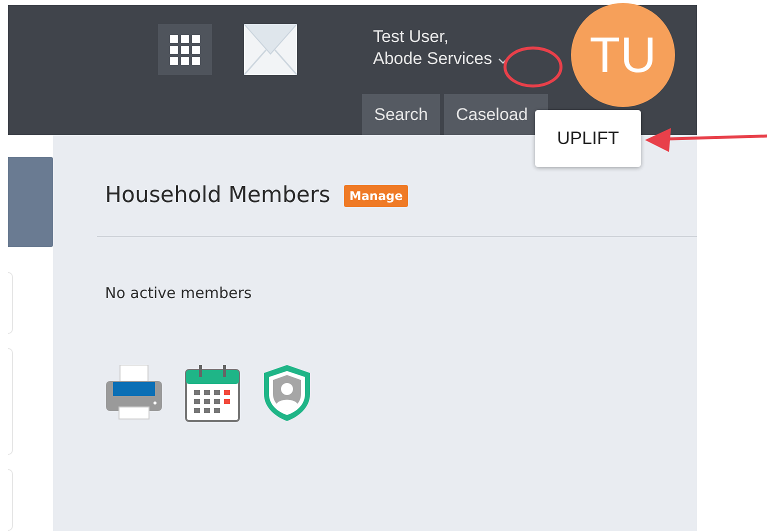  What do you see at coordinates (432, 59) in the screenshot?
I see `organisation-name: Abode Services` at bounding box center [432, 59].